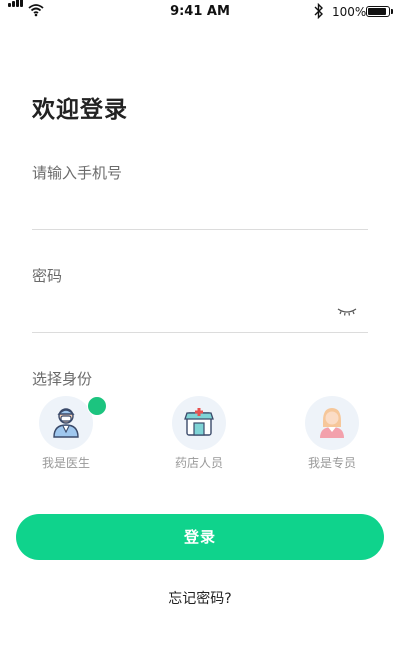  What do you see at coordinates (200, 12) in the screenshot?
I see `status-bar: 9:41 AM 100%` at bounding box center [200, 12].